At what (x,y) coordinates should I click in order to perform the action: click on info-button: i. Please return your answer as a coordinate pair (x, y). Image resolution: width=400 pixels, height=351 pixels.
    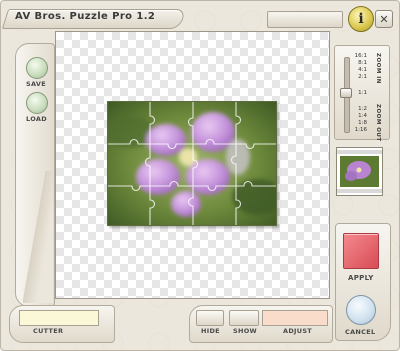
    Looking at the image, I should click on (361, 19).